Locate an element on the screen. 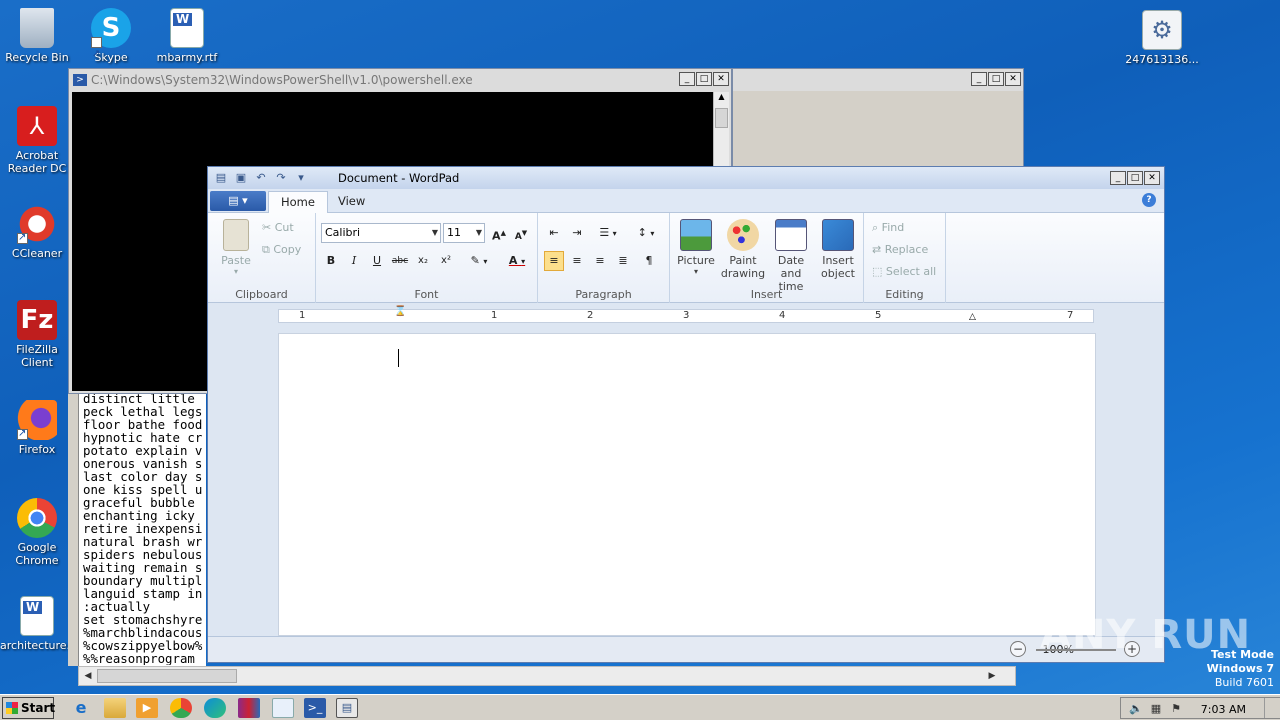 Image resolution: width=1280 pixels, height=720 pixels. desktop-icon-skype: S Skype is located at coordinates (111, 41).